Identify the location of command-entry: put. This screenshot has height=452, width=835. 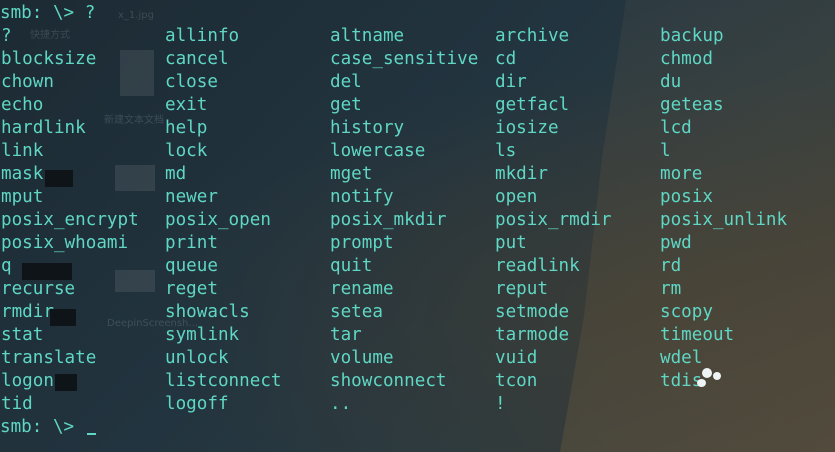
(511, 243).